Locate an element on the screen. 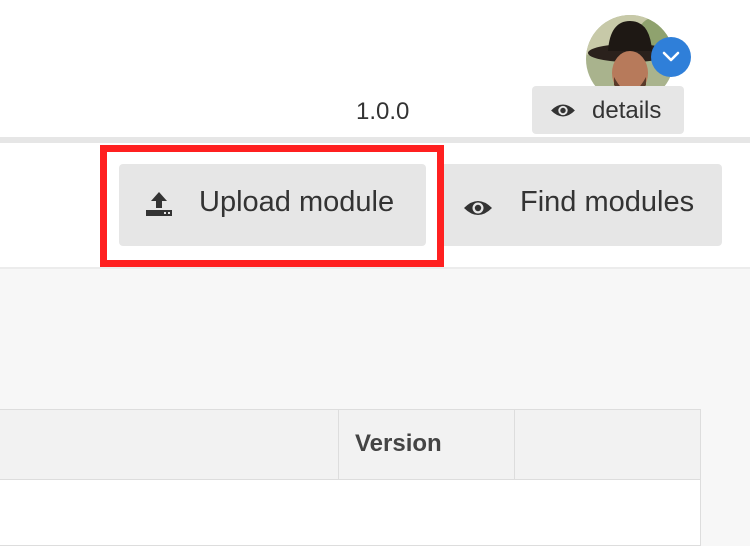 This screenshot has width=750, height=546. chevron-down-icon is located at coordinates (671, 56).